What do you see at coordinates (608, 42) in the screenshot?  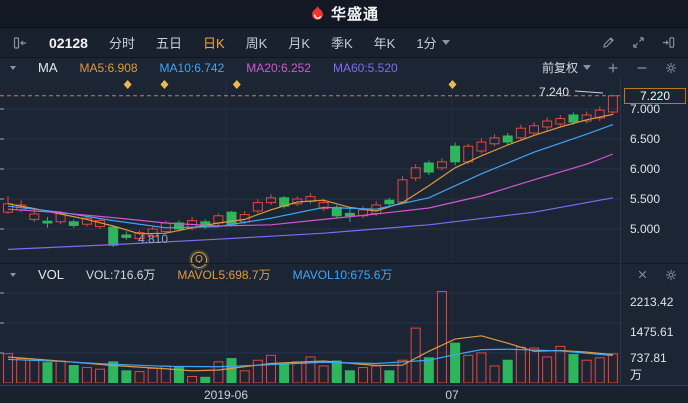 I see `draw-tool-icon` at bounding box center [608, 42].